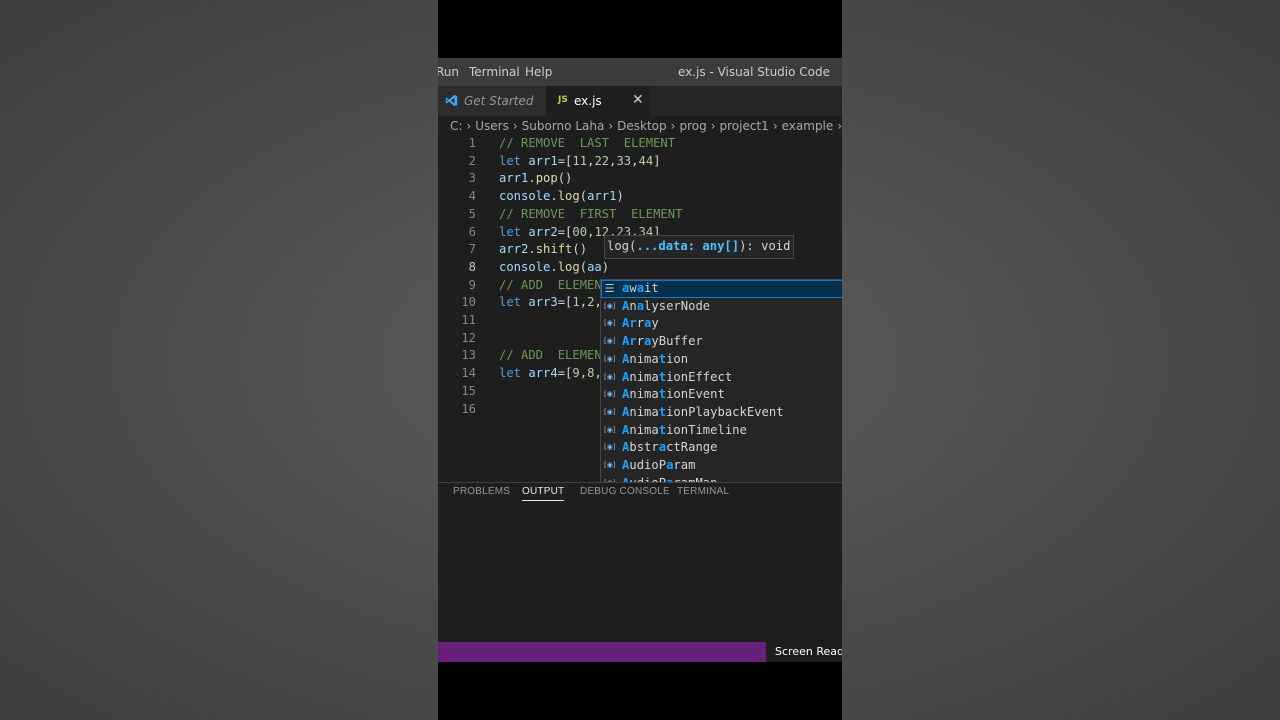 The width and height of the screenshot is (1280, 720). Describe the element at coordinates (670, 447) in the screenshot. I see `suggestion-label: AbstractRange` at that location.